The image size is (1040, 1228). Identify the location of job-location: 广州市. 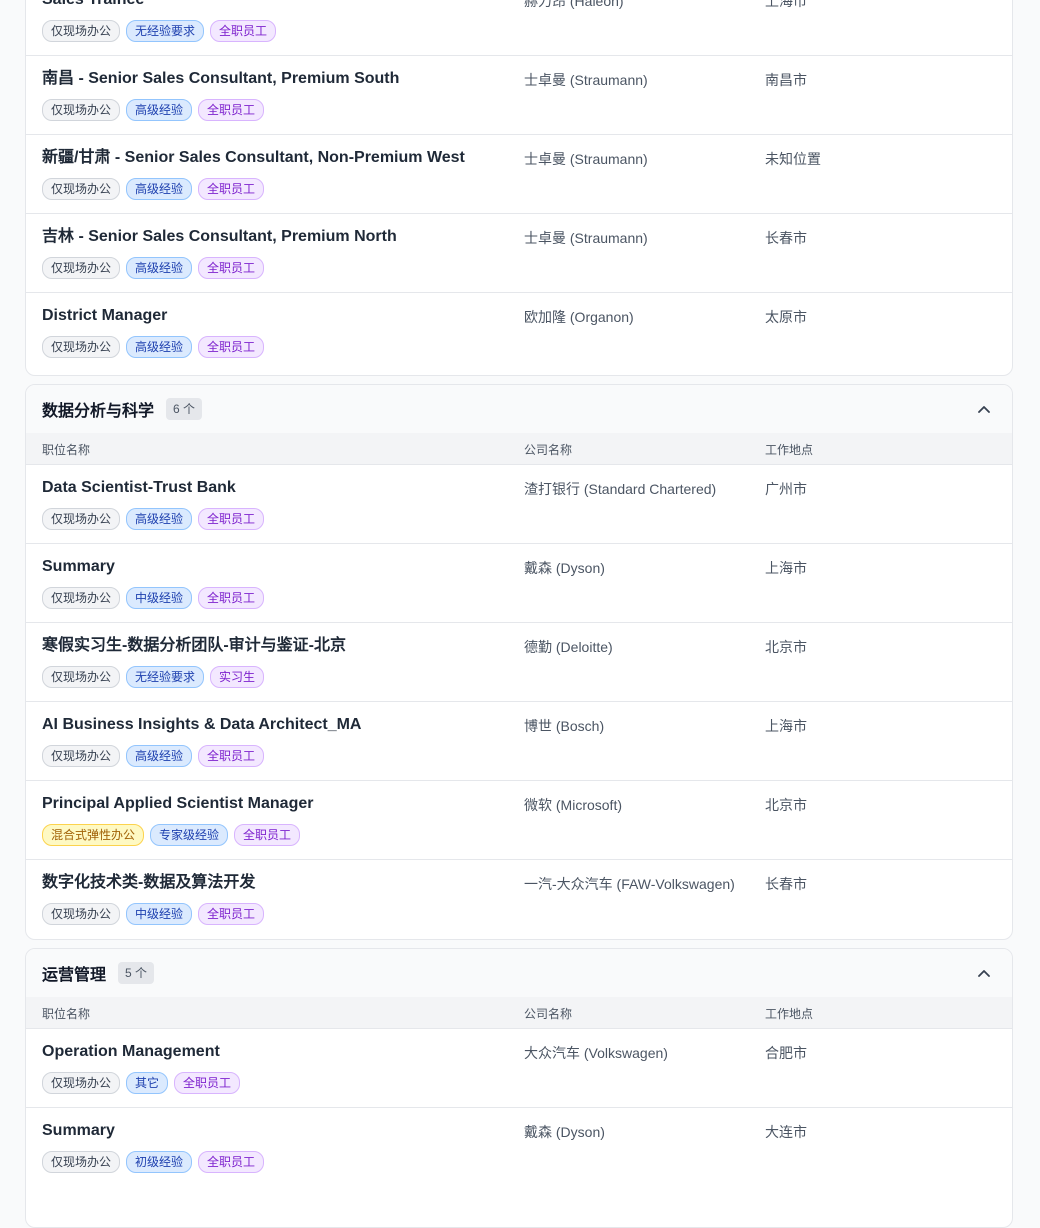
(786, 489).